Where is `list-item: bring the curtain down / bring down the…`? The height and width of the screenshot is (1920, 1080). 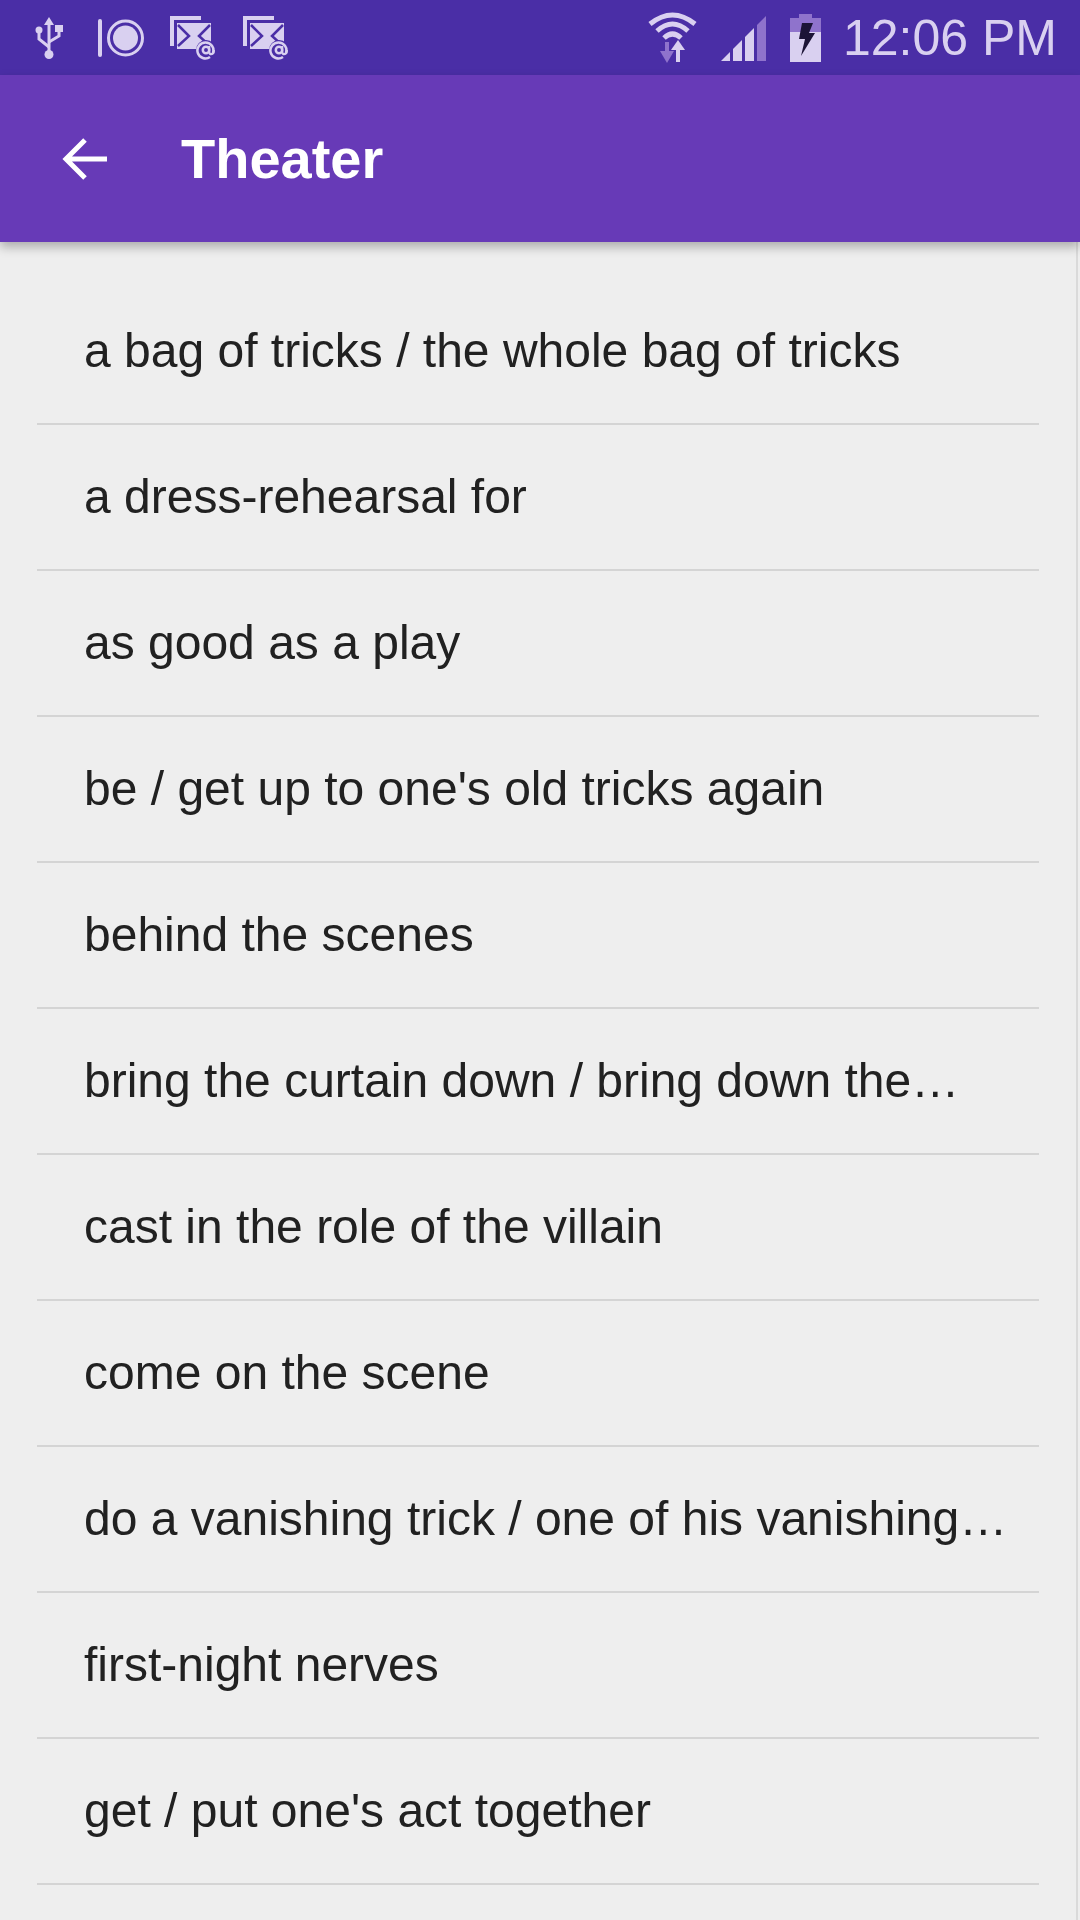
list-item: bring the curtain down / bring down the… is located at coordinates (522, 1081).